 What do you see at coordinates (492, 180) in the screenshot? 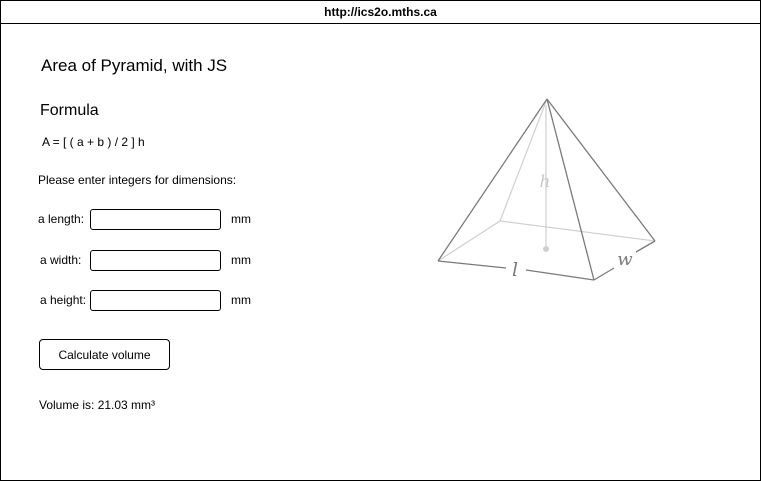
I see `pyramid-front-left-edge` at bounding box center [492, 180].